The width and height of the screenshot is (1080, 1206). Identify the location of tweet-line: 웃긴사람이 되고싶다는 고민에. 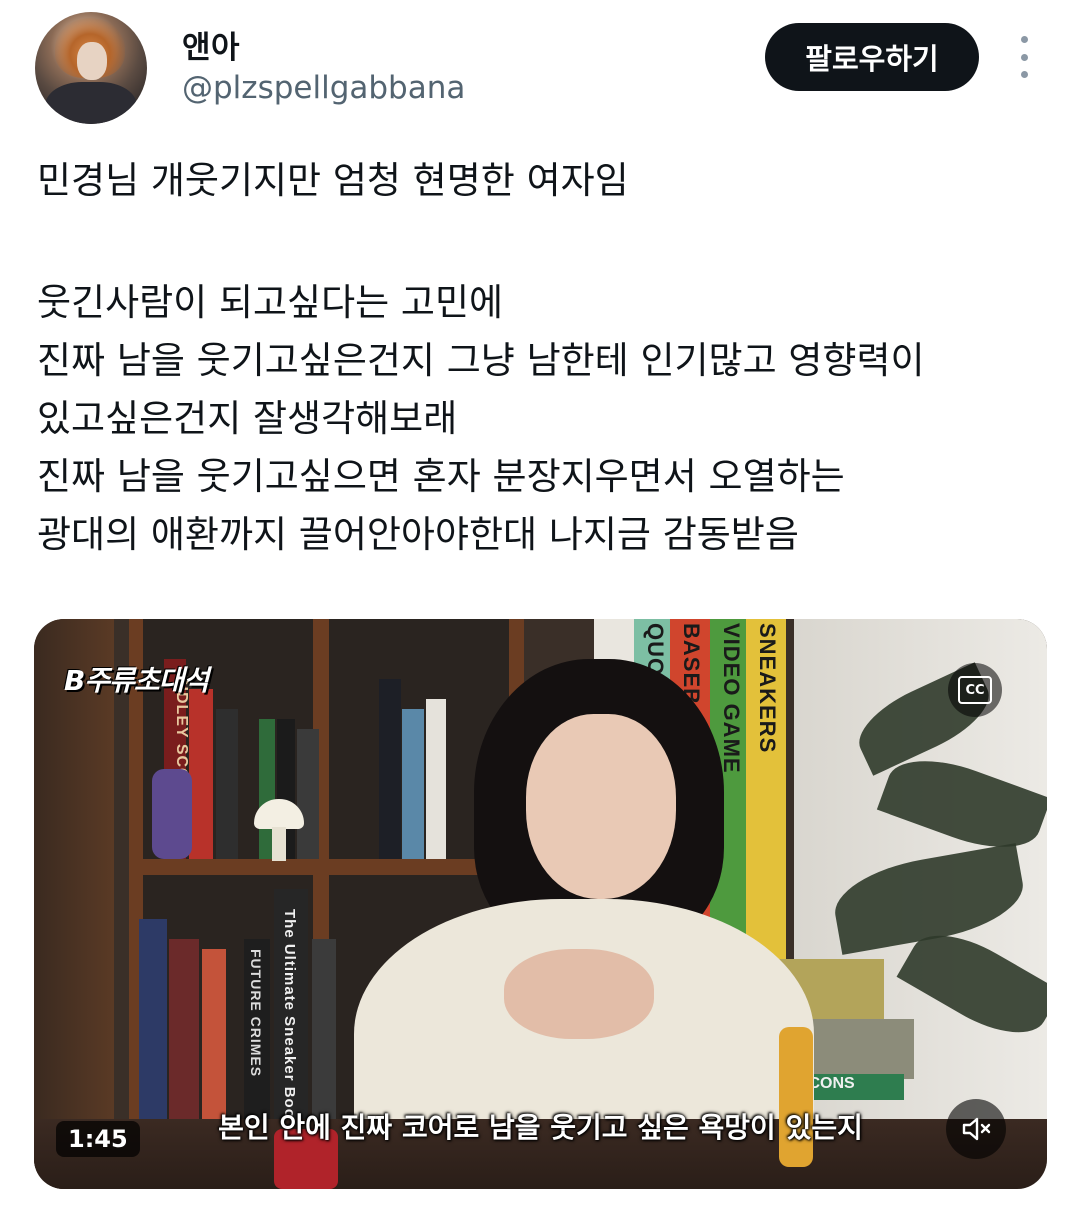
(270, 302).